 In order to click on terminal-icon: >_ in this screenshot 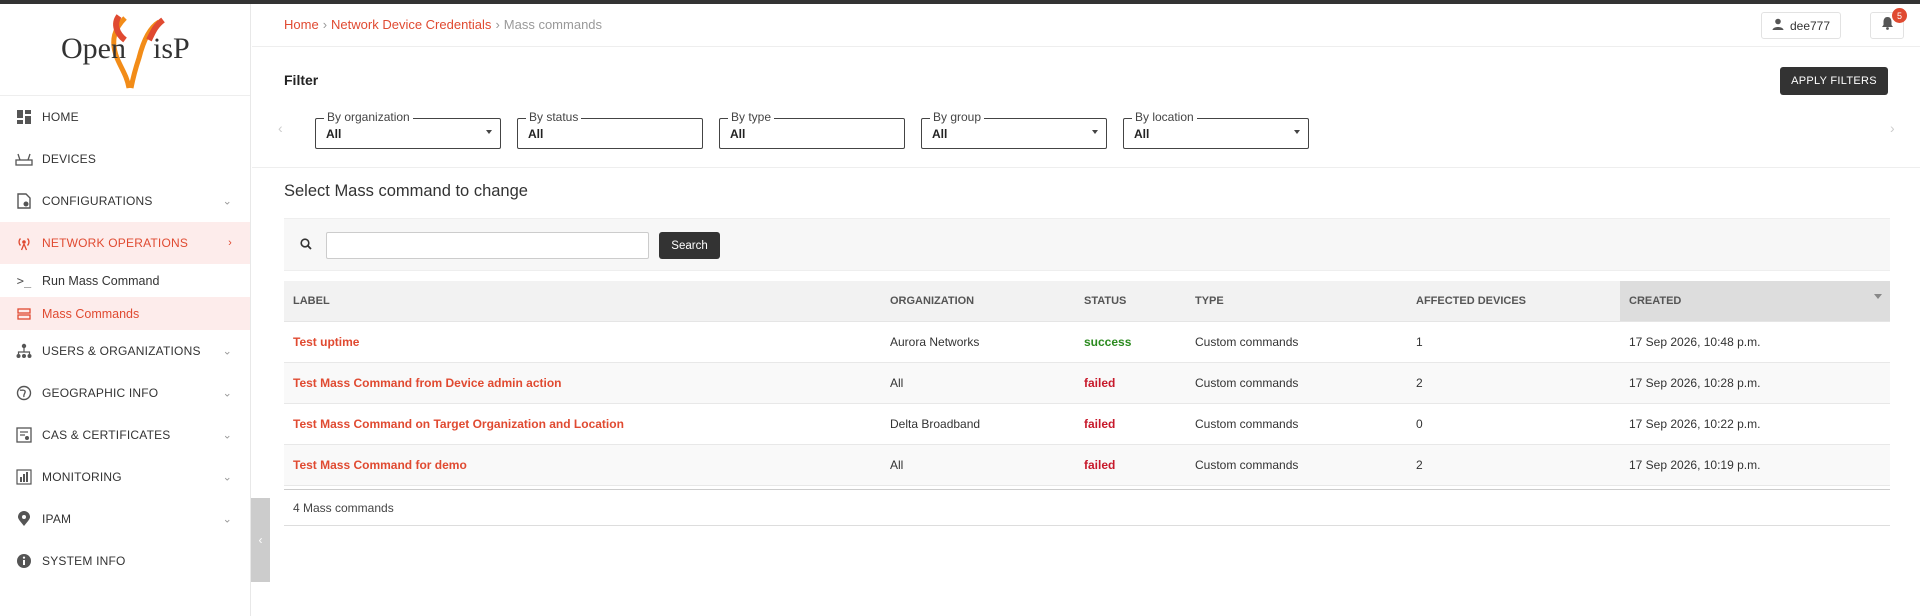, I will do `click(24, 280)`.